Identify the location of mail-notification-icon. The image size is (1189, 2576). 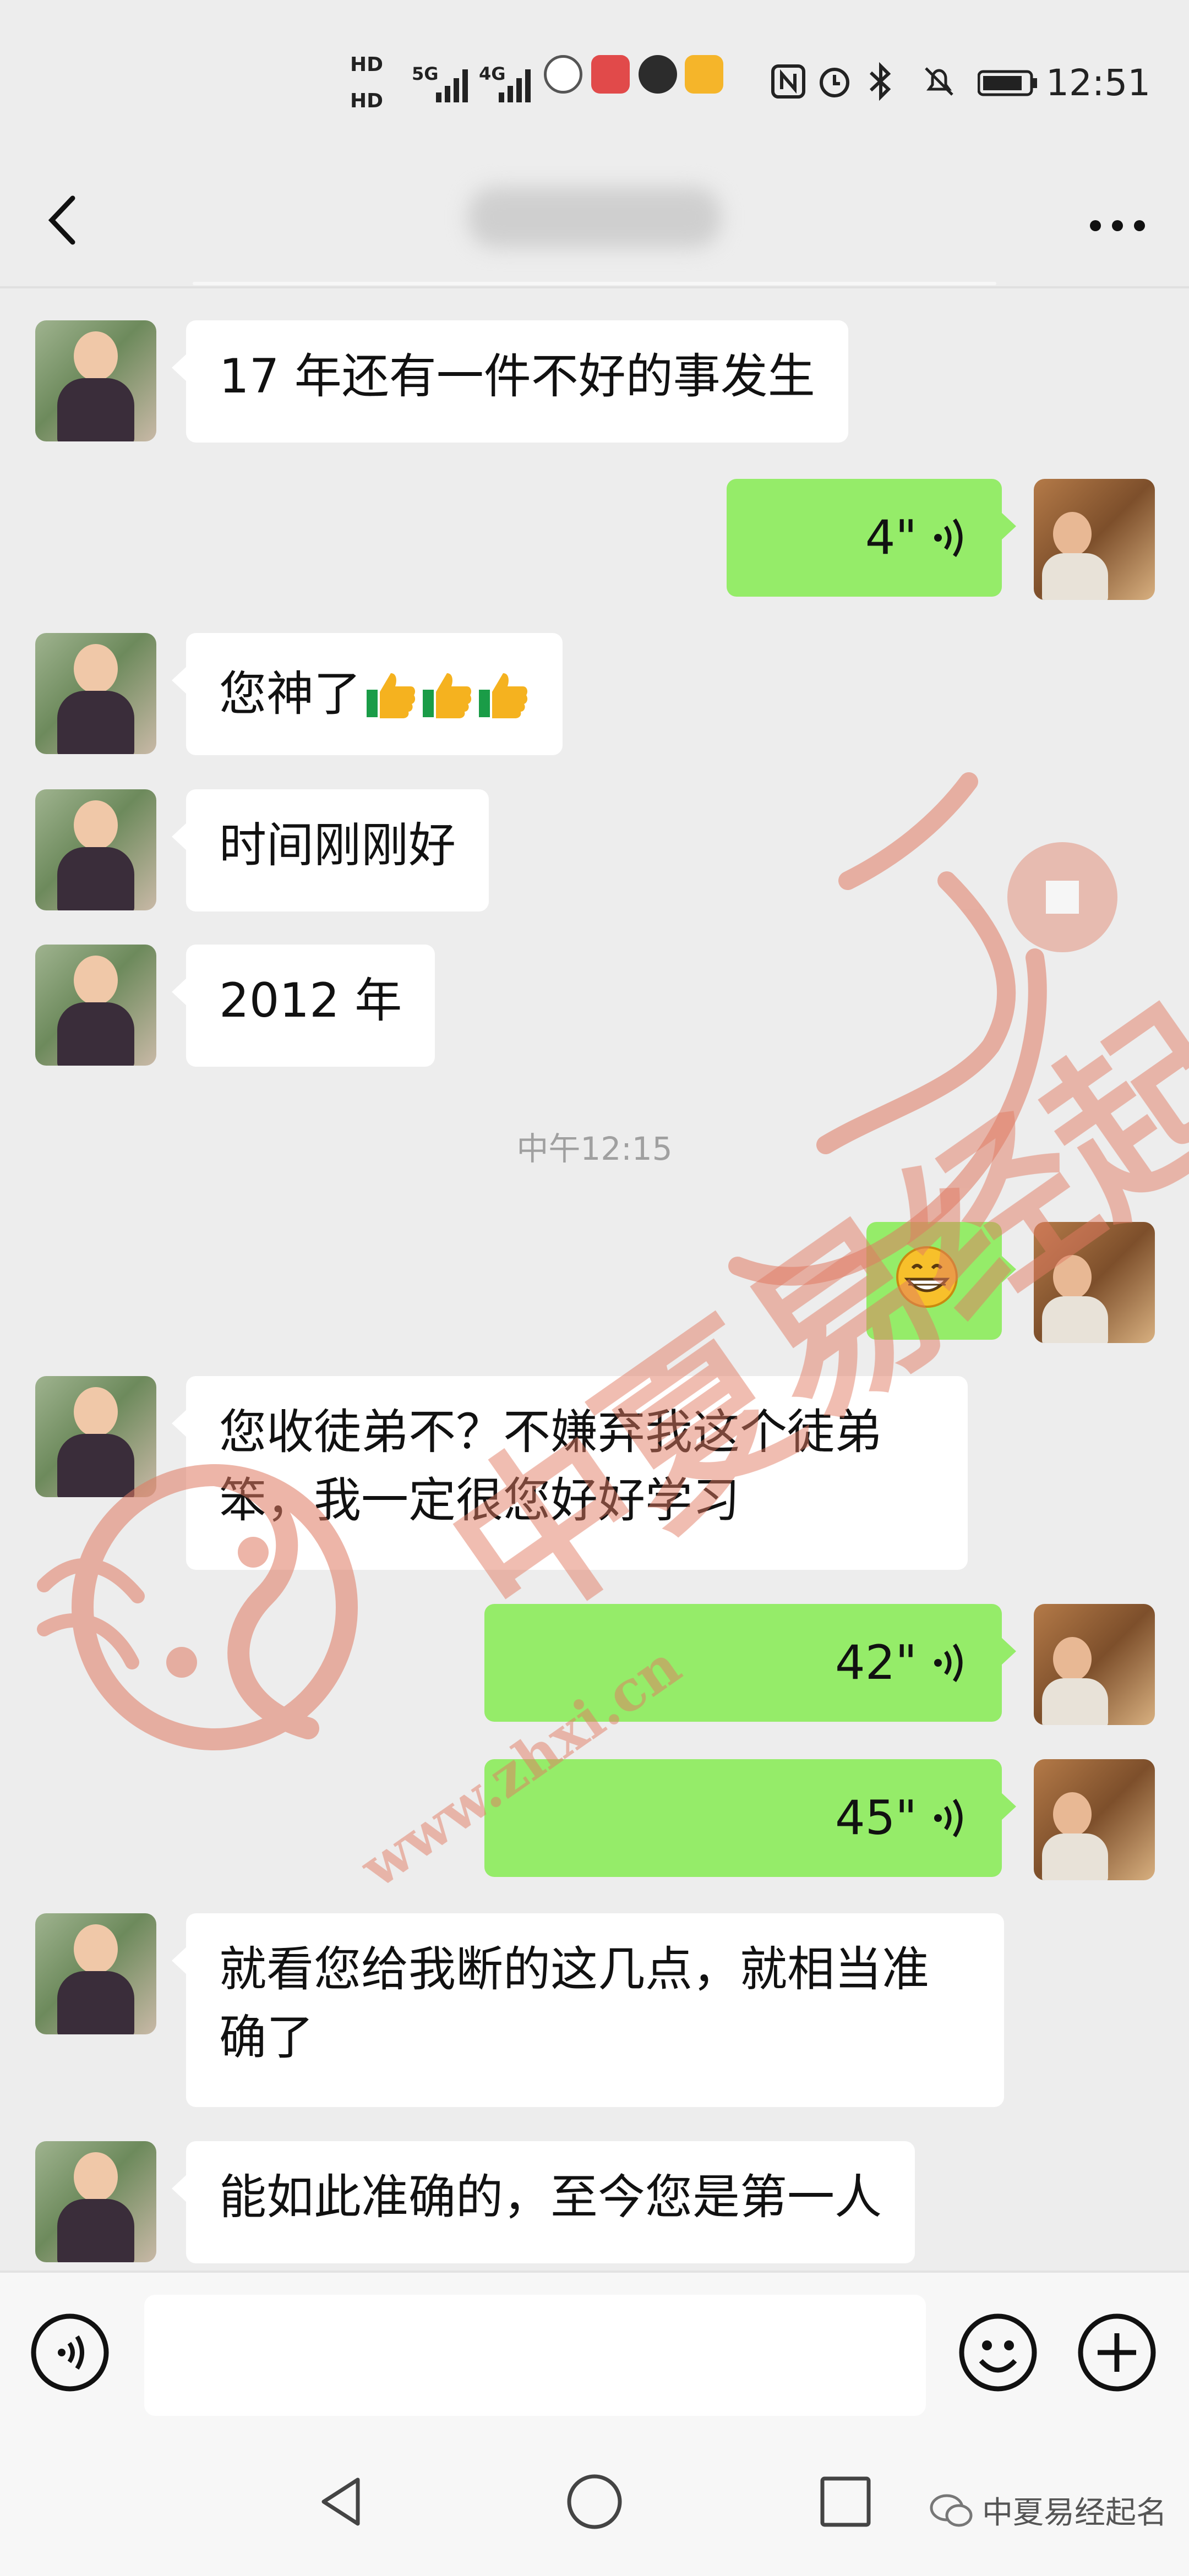
(704, 74).